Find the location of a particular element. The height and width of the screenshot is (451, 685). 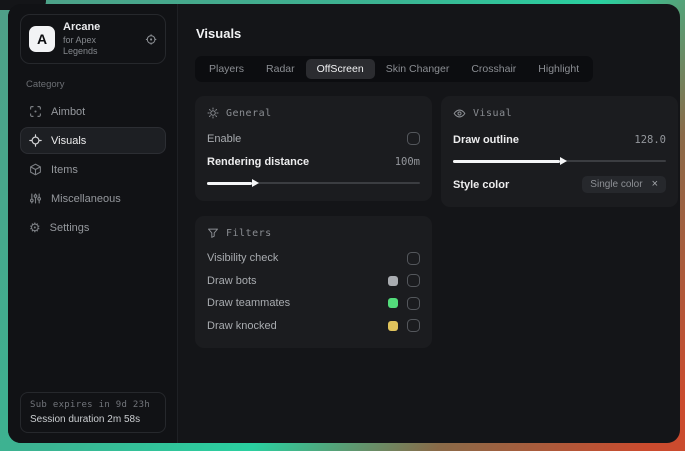

draw-teammates-checkbox is located at coordinates (413, 303).